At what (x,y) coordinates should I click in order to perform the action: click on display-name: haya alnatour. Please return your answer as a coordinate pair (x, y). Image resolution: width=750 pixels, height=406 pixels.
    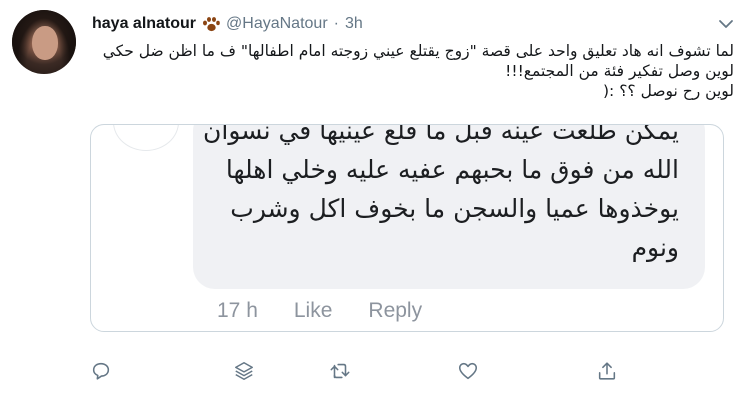
    Looking at the image, I should click on (144, 24).